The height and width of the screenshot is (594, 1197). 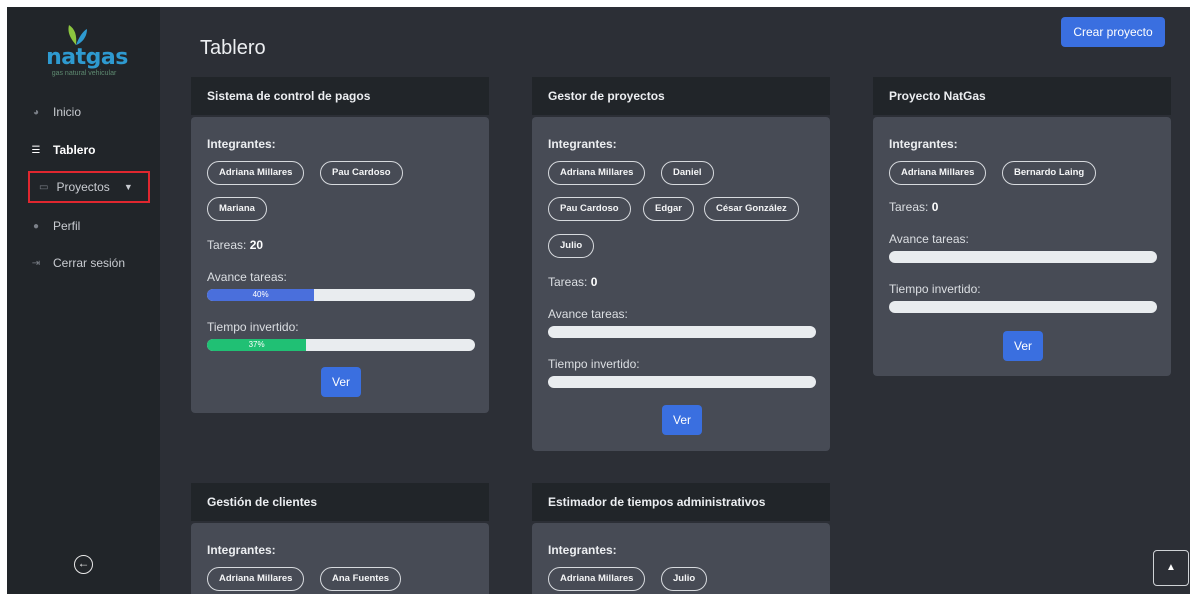 I want to click on logo-word: natgas, so click(x=87, y=57).